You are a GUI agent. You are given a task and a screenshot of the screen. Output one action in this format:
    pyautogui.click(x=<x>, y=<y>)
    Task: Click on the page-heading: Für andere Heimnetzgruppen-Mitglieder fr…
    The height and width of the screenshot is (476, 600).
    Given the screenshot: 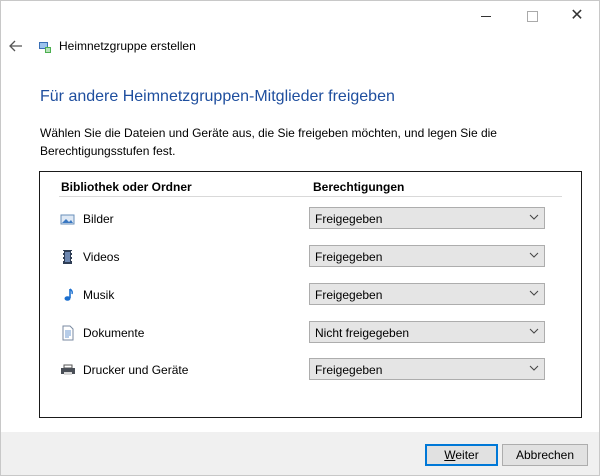 What is the action you would take?
    pyautogui.click(x=217, y=96)
    